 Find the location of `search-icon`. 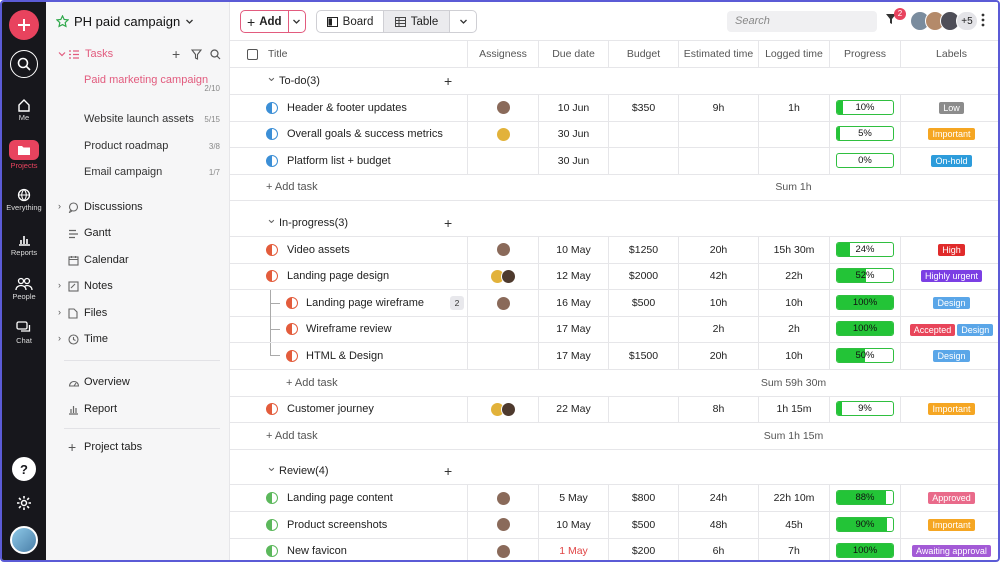

search-icon is located at coordinates (215, 54).